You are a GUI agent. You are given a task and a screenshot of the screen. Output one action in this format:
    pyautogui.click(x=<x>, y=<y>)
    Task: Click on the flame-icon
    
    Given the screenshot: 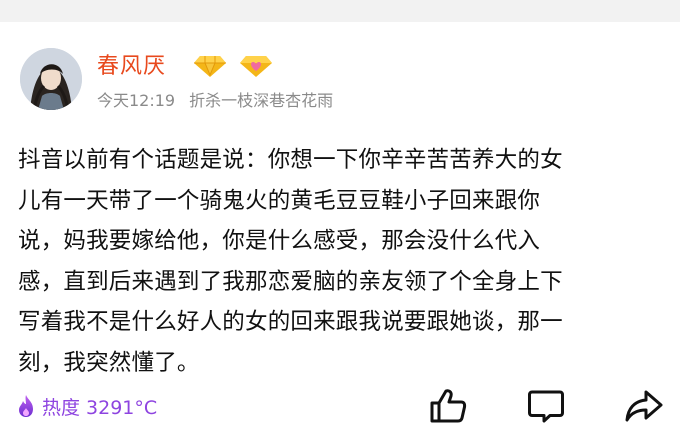 What is the action you would take?
    pyautogui.click(x=26, y=406)
    